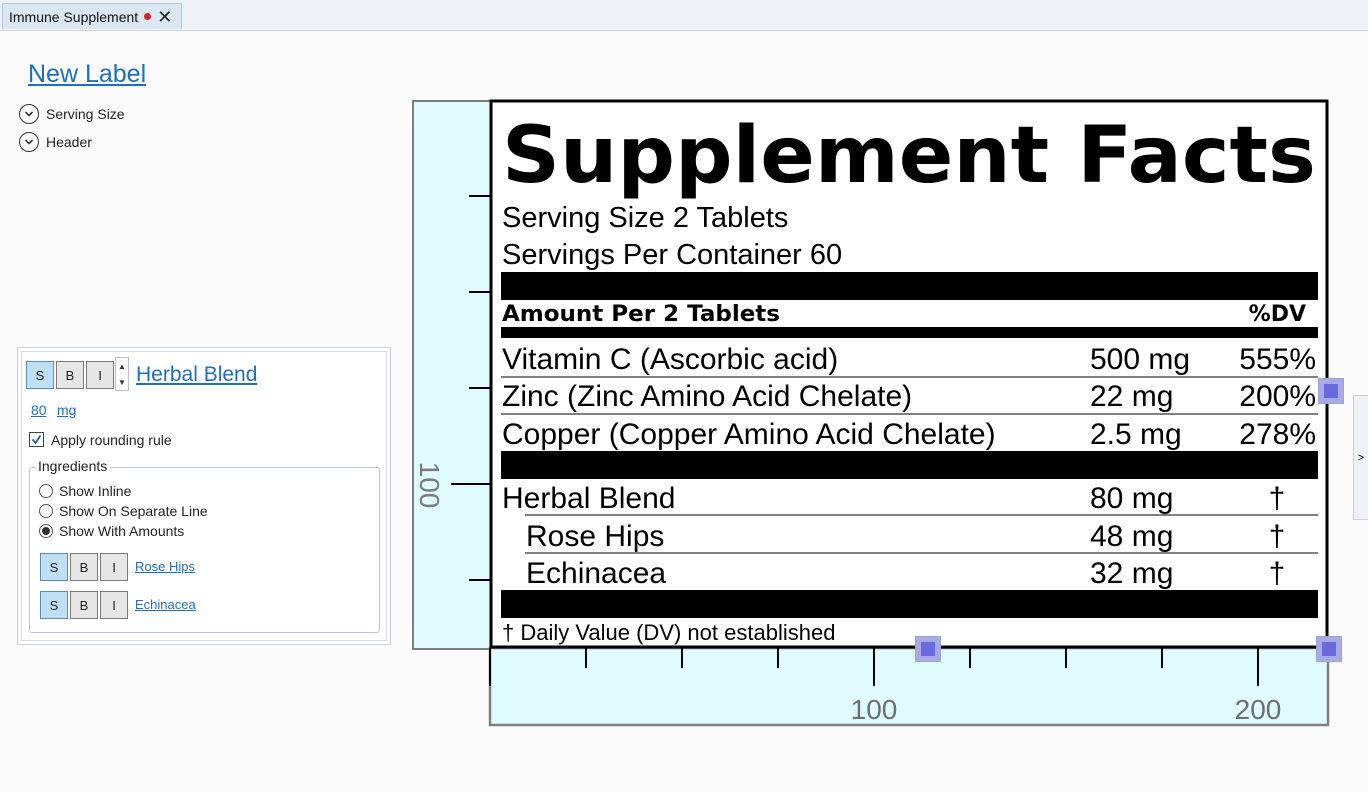 The image size is (1368, 792). What do you see at coordinates (54, 567) in the screenshot?
I see `rosehips-style-s-button: S` at bounding box center [54, 567].